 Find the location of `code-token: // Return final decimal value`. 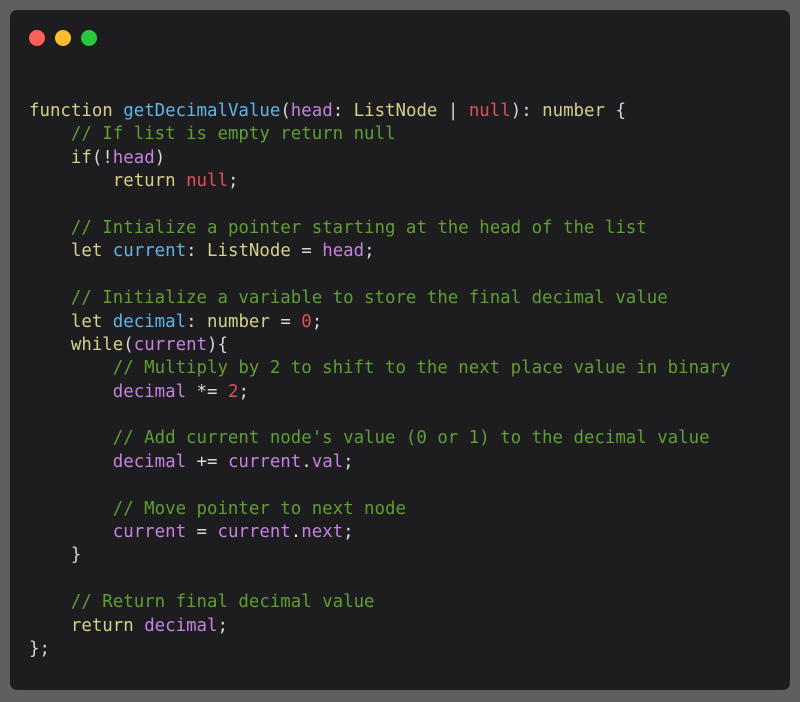

code-token: // Return final decimal value is located at coordinates (222, 602).